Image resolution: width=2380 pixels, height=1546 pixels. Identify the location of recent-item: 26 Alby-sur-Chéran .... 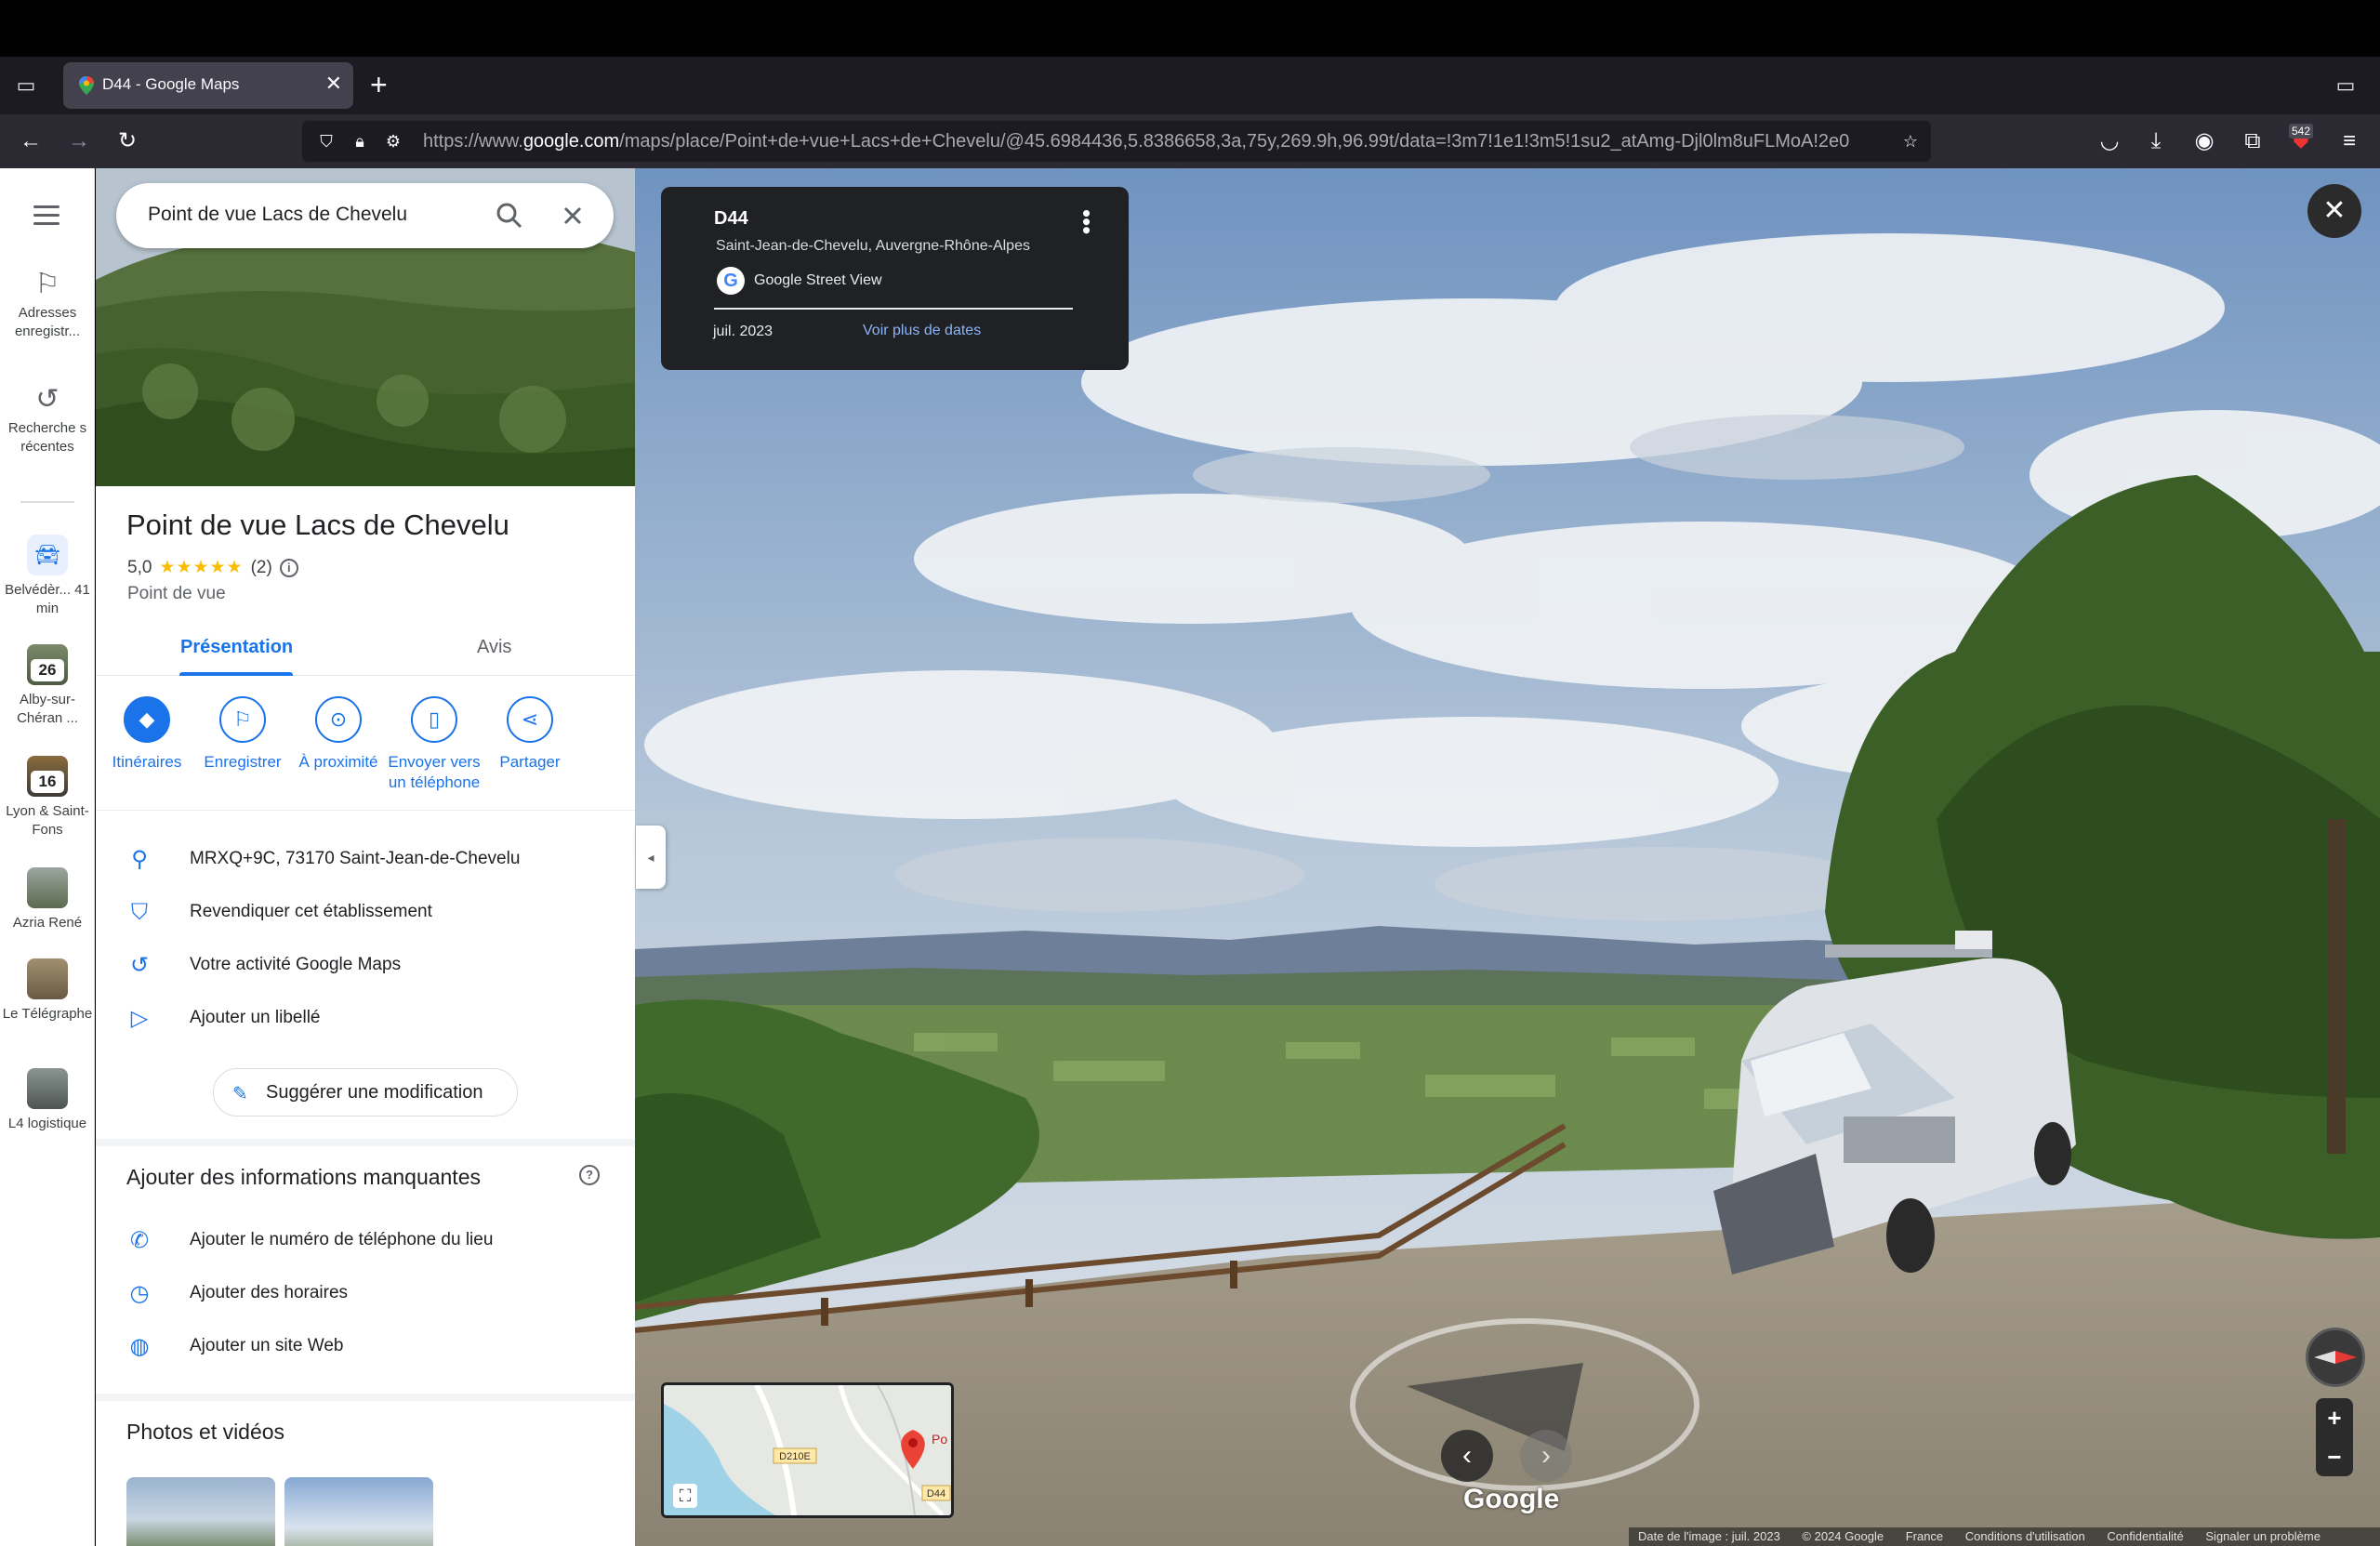
(47, 686).